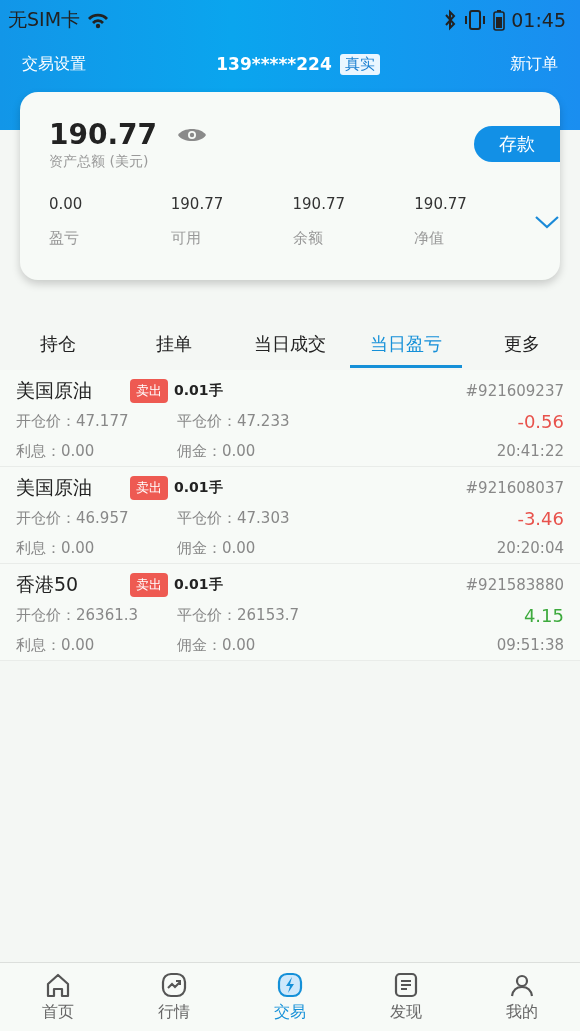 This screenshot has width=580, height=1031. I want to click on chevron-down-icon, so click(547, 221).